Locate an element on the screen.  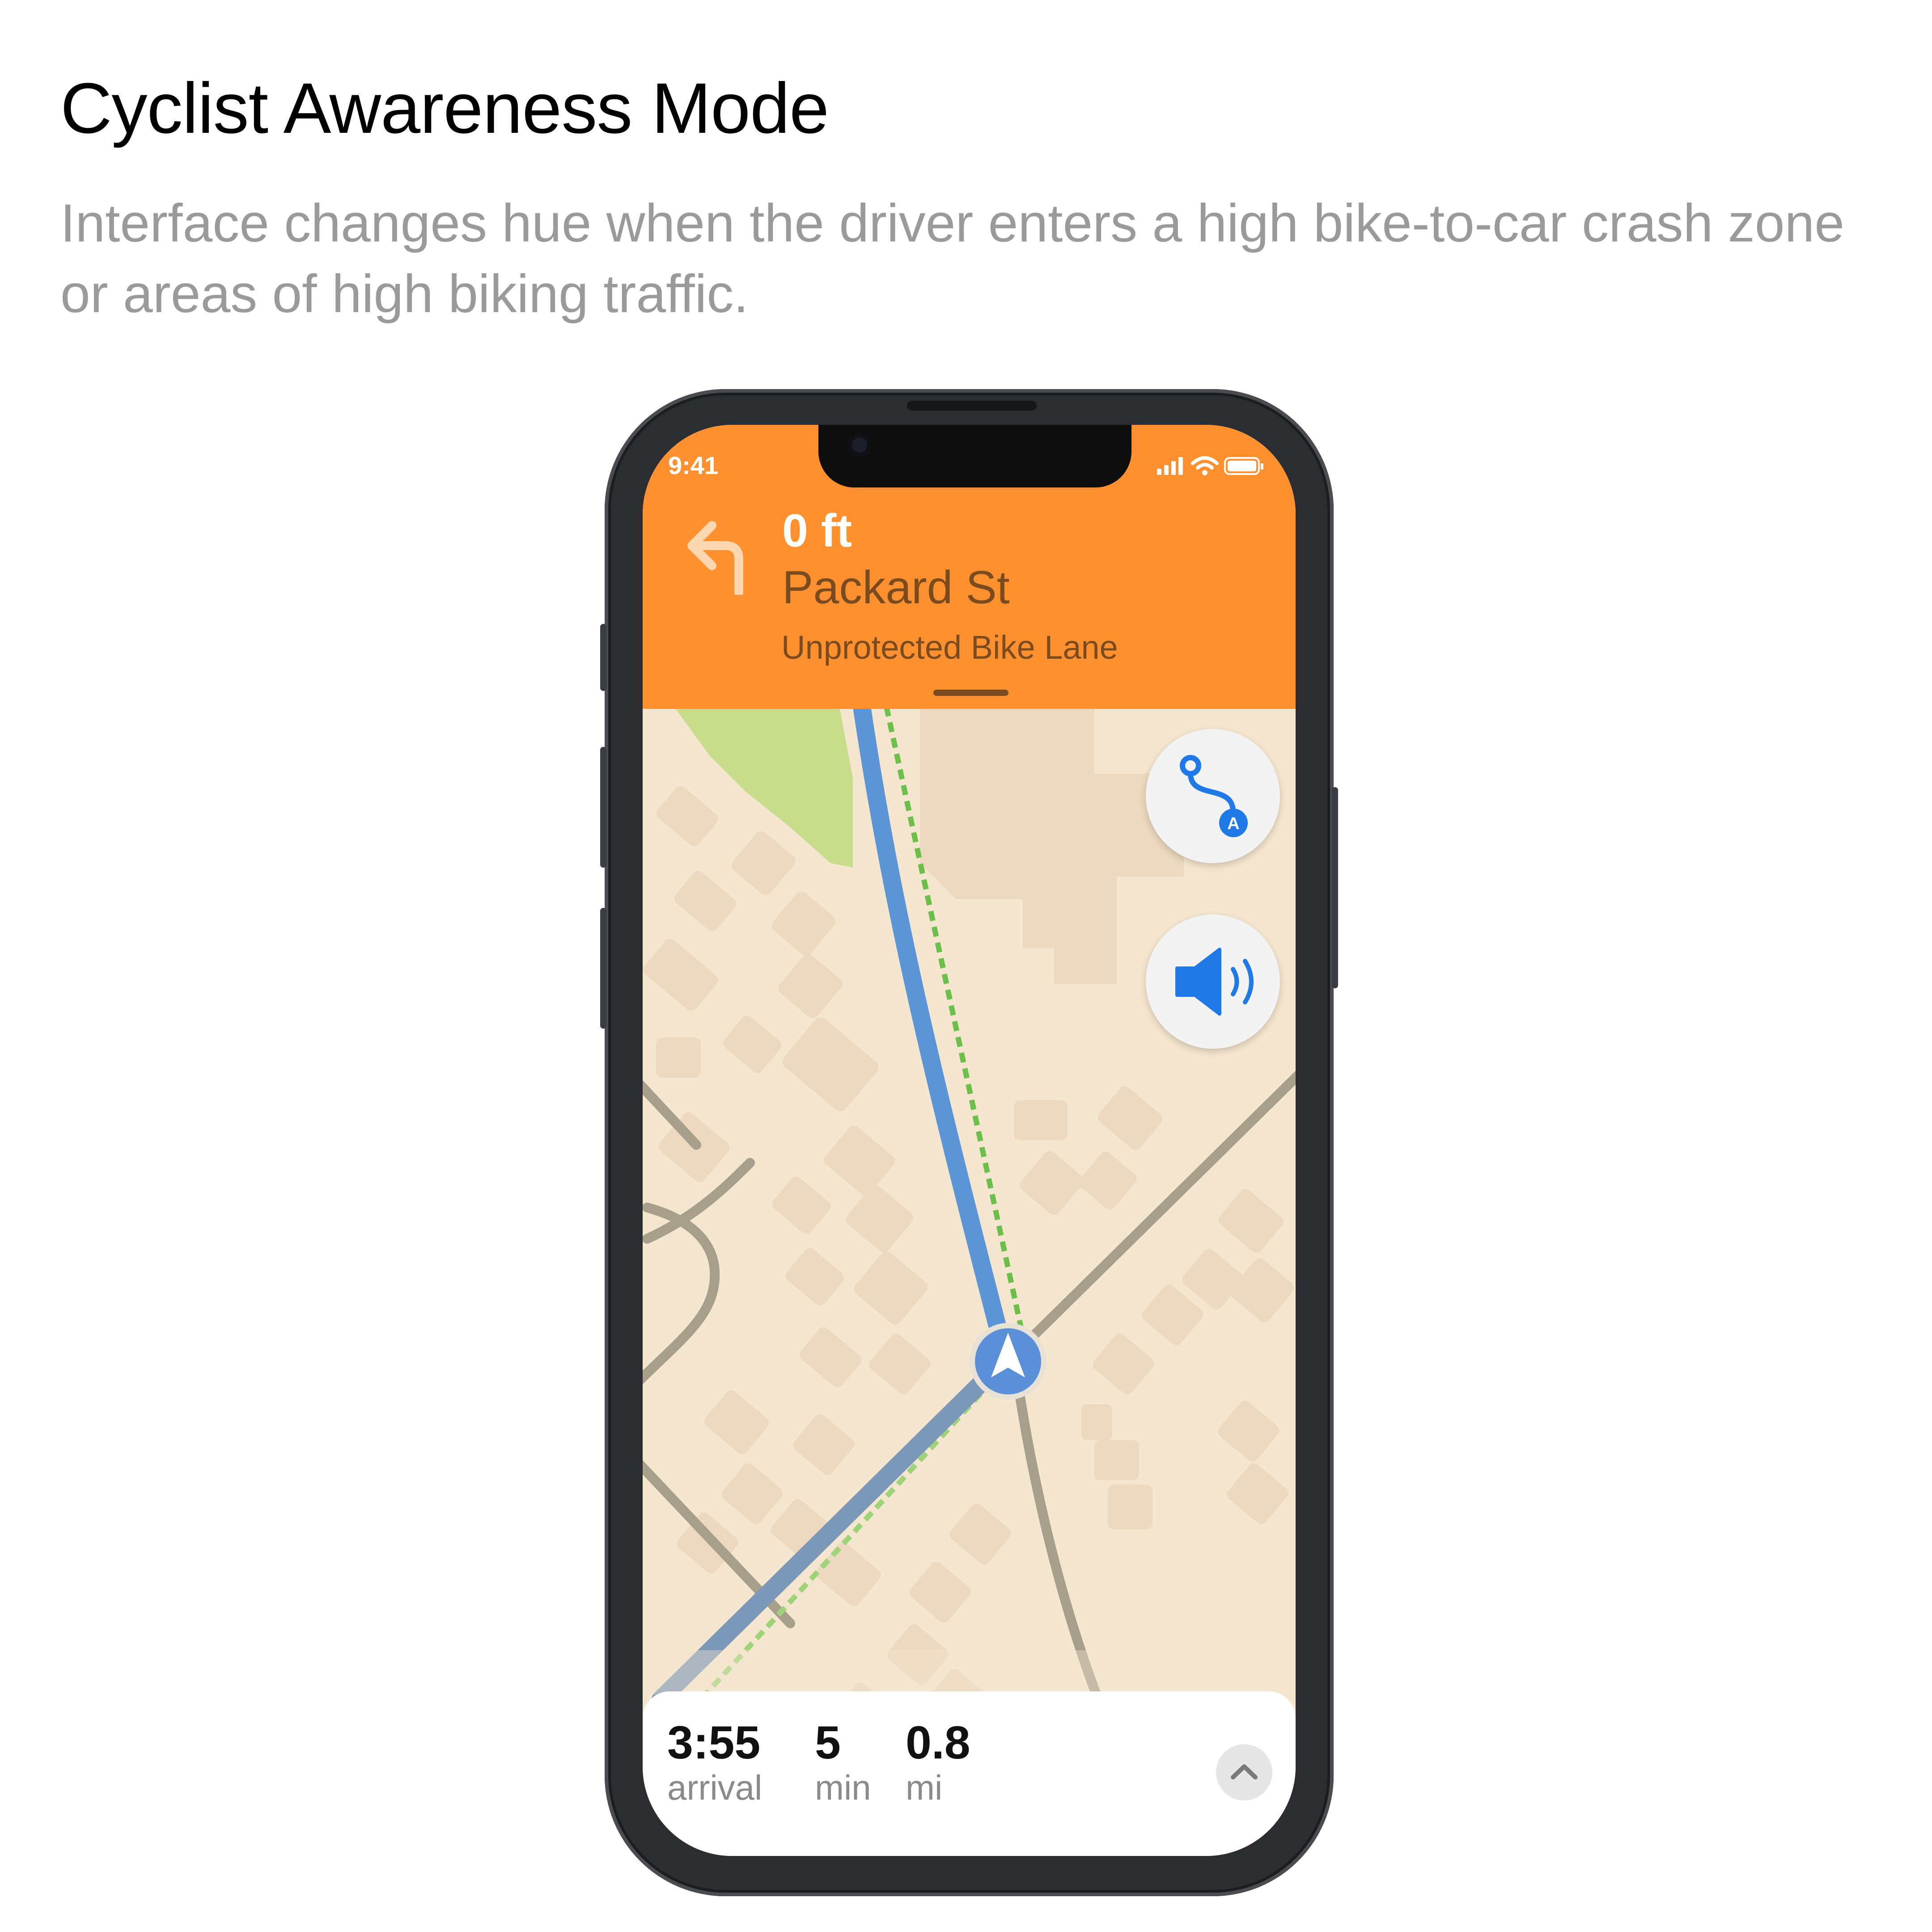
expand-button is located at coordinates (1244, 1772).